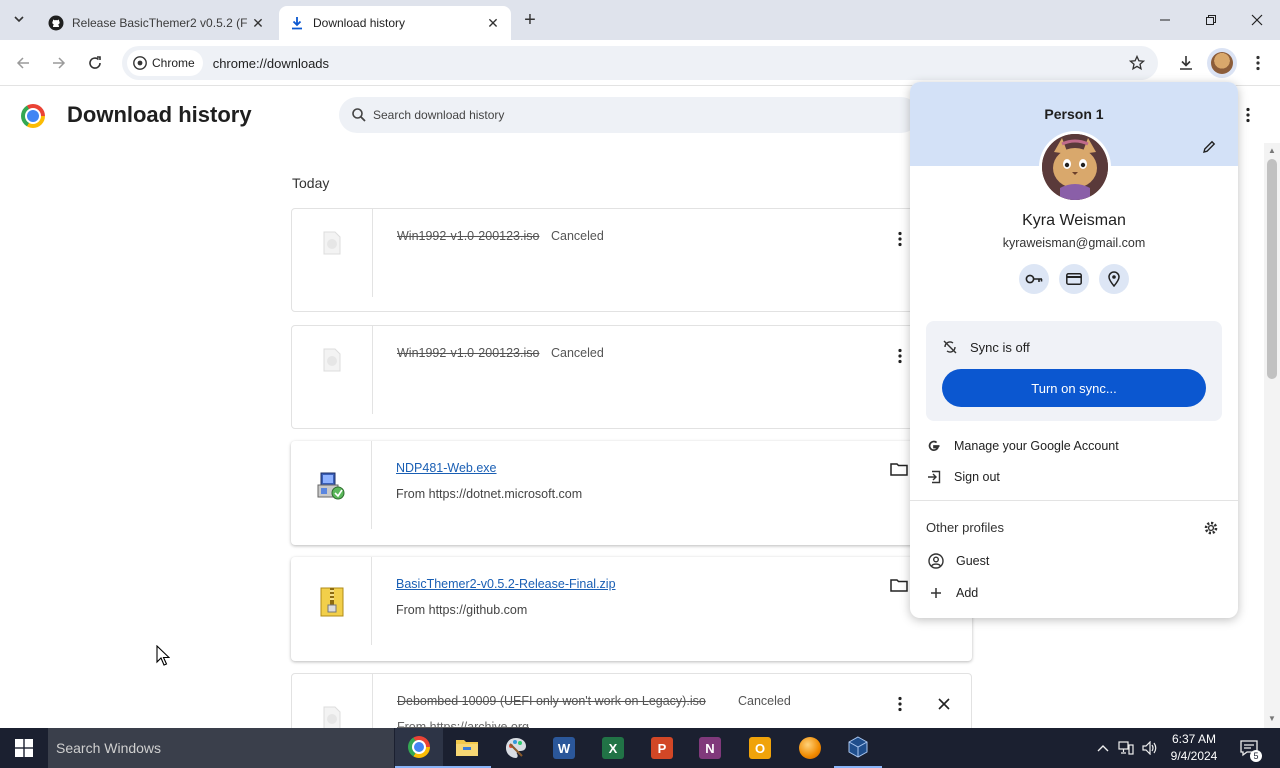  I want to click on windows-logo-icon, so click(24, 748).